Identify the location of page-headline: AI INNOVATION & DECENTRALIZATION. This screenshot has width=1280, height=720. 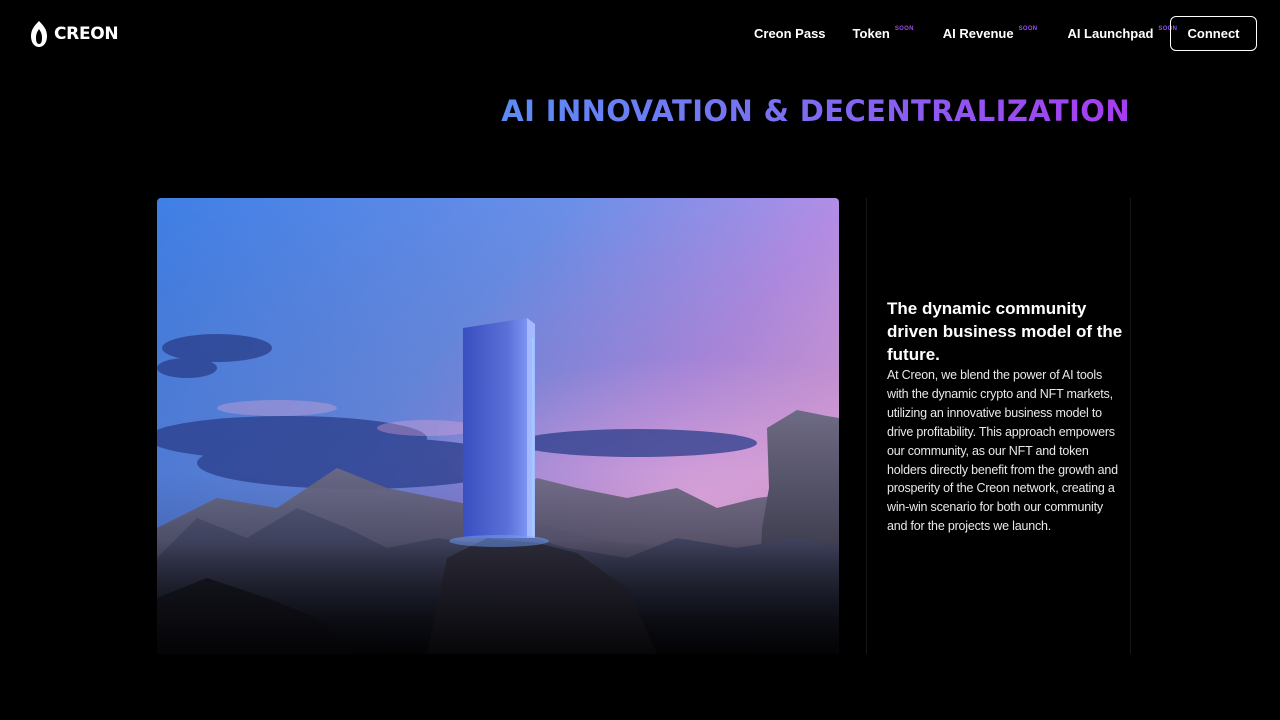
(815, 111).